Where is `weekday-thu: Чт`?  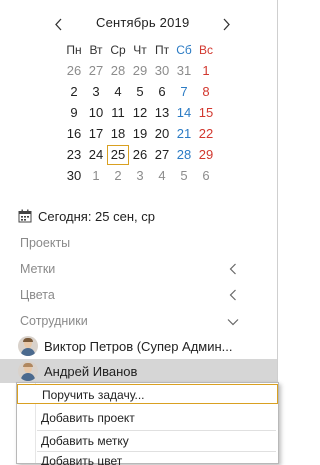
weekday-thu: Чт is located at coordinates (140, 50).